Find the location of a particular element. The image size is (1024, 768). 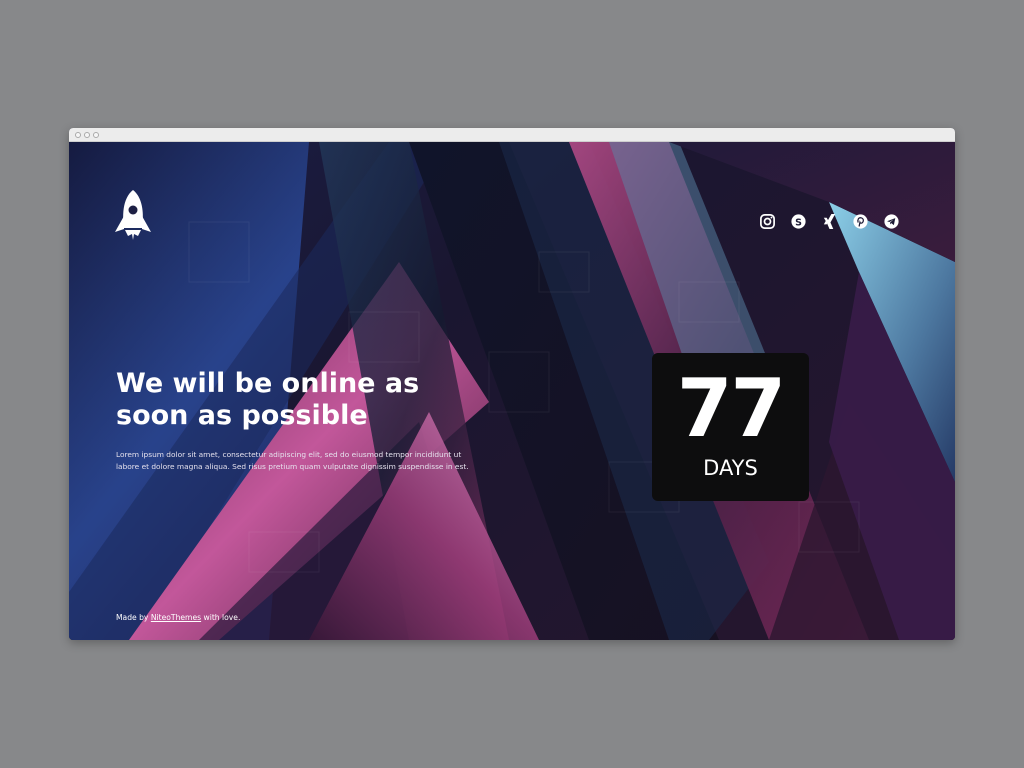

window-maximize-dot is located at coordinates (96, 135).